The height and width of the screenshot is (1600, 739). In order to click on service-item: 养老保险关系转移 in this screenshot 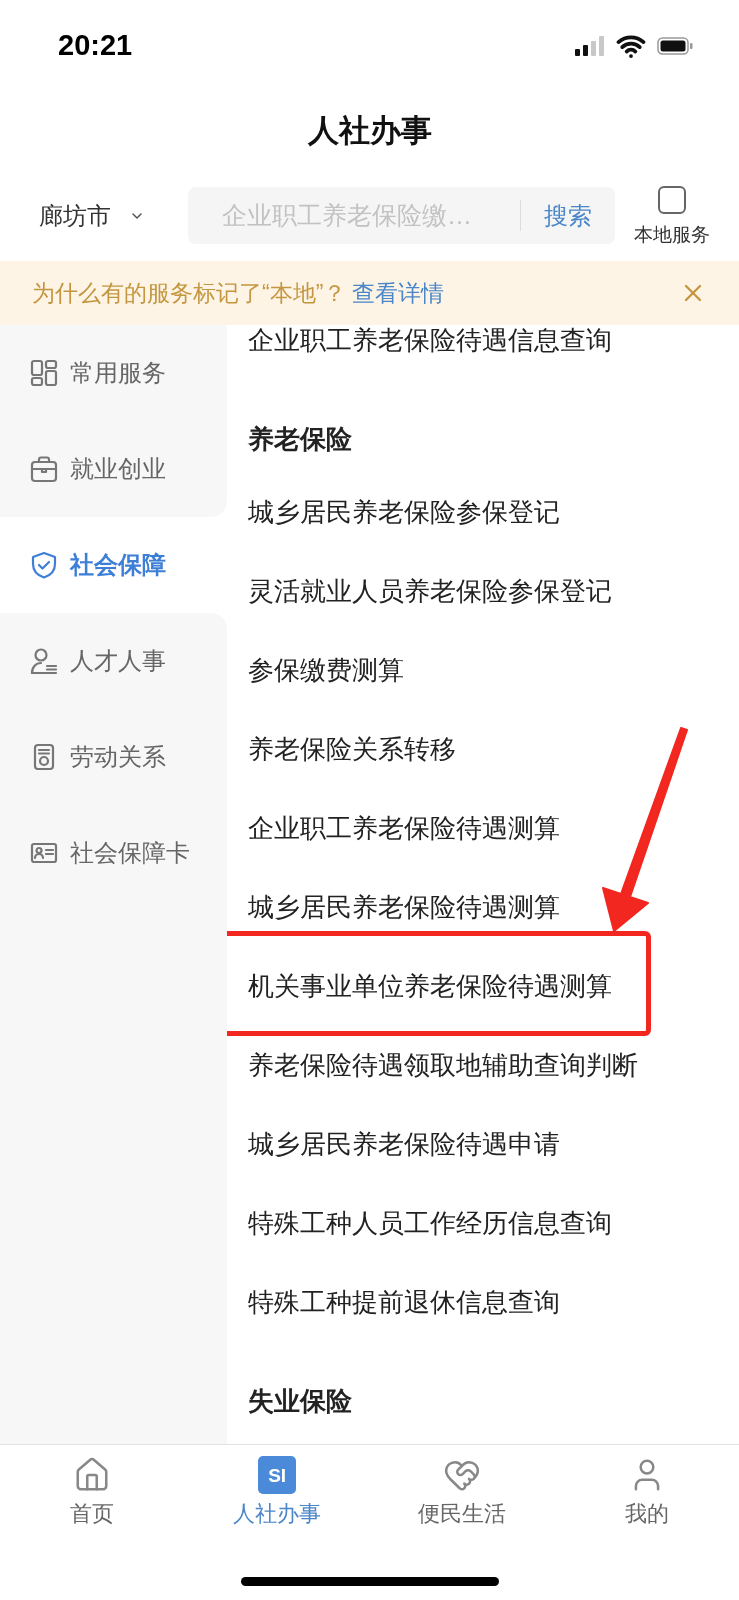, I will do `click(483, 749)`.